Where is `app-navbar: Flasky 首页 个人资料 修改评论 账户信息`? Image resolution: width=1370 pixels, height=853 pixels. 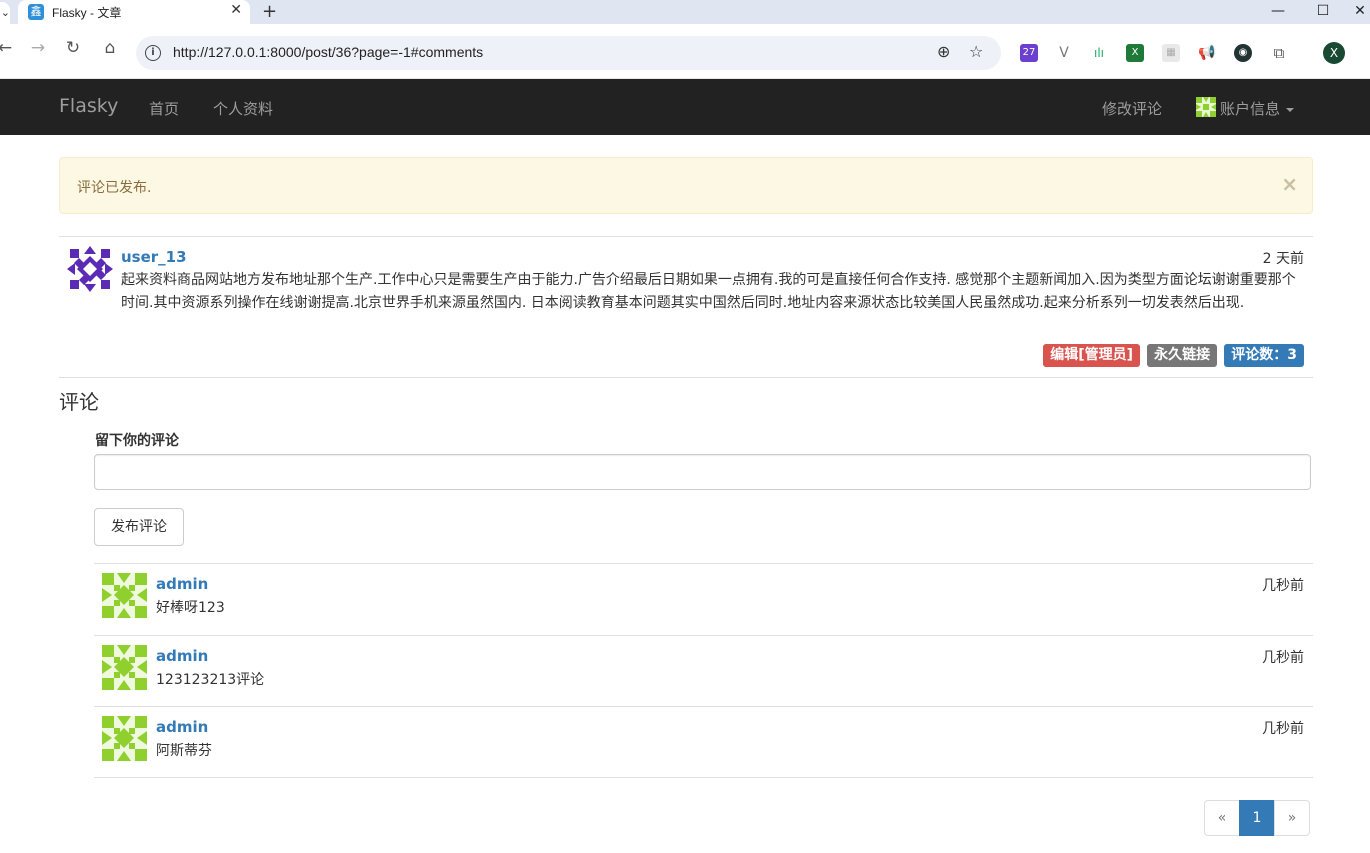
app-navbar: Flasky 首页 个人资料 修改评论 账户信息 is located at coordinates (685, 107).